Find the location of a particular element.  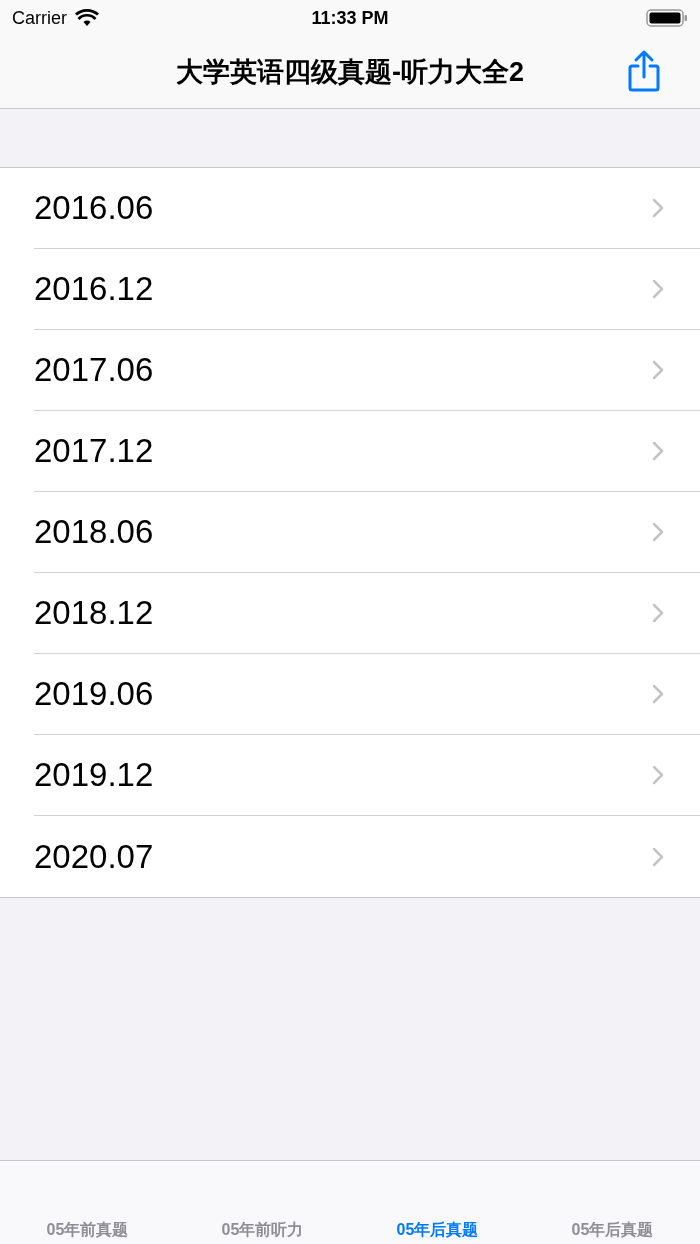

row-label: 2019.12 is located at coordinates (94, 775).